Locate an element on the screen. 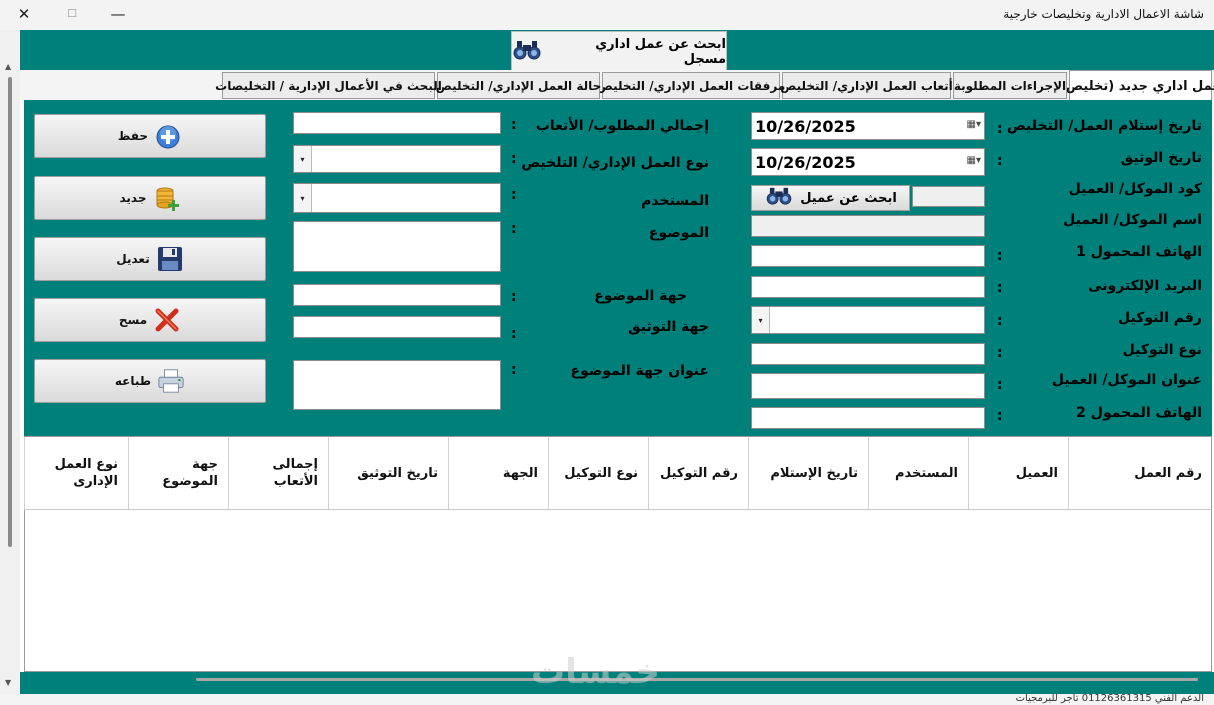 The width and height of the screenshot is (1214, 705). auth-entity-field is located at coordinates (397, 327).